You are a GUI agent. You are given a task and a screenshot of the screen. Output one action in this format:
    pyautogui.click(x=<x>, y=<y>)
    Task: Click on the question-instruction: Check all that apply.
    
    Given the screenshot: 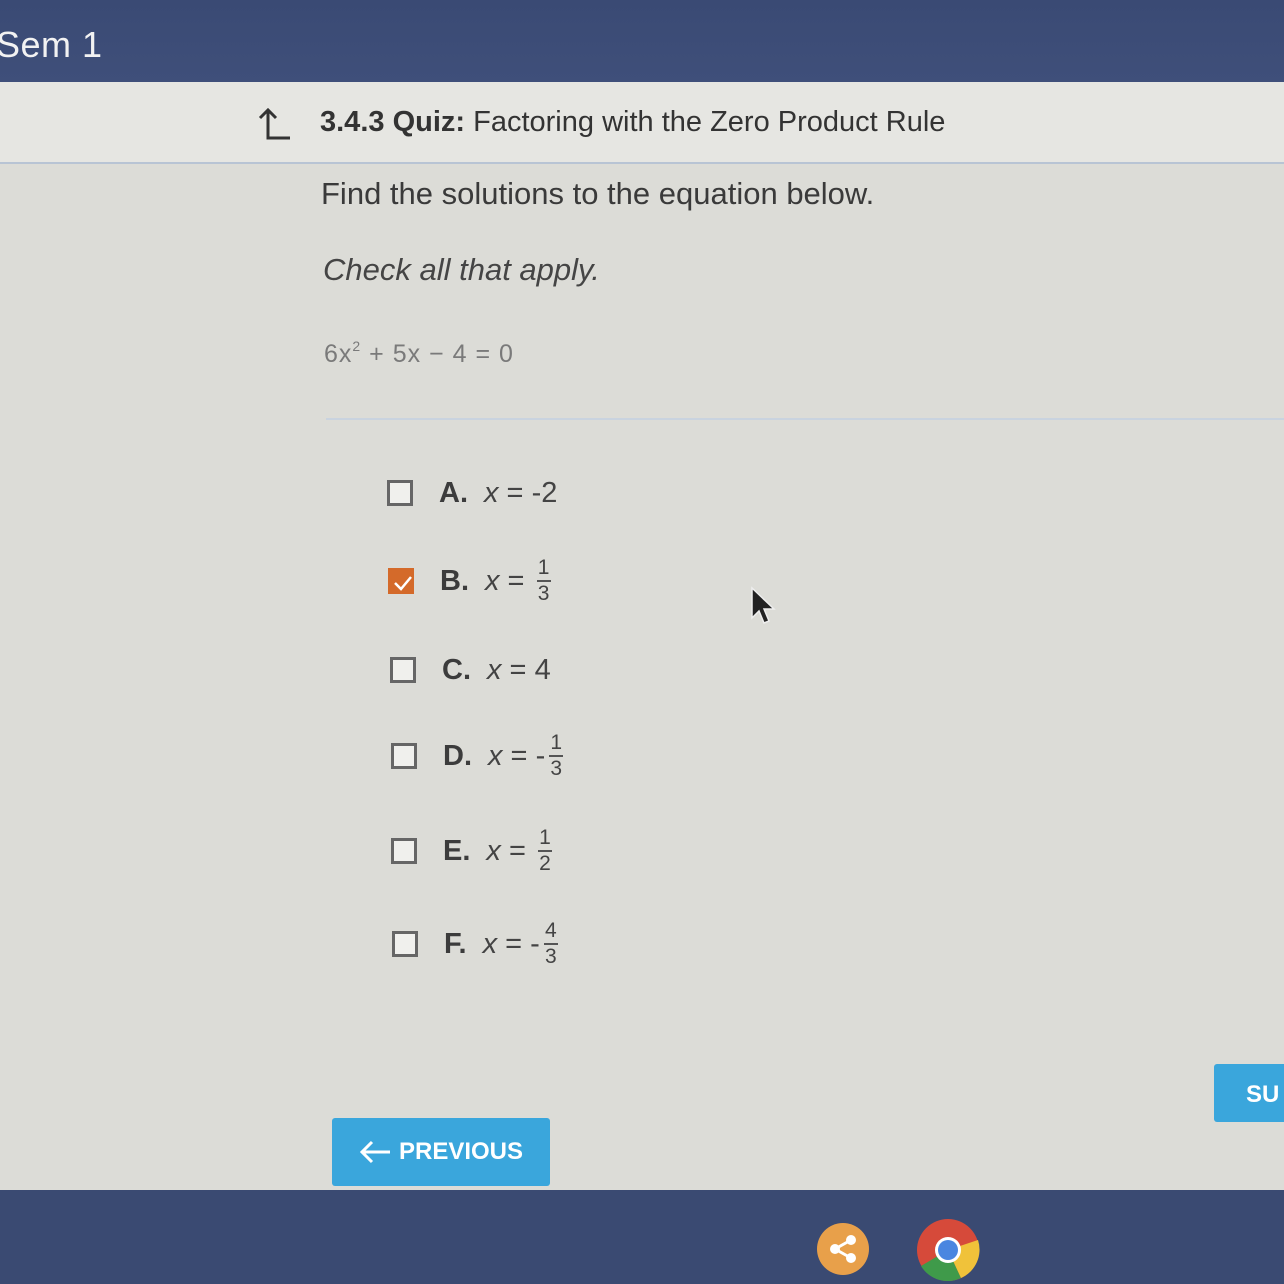 What is the action you would take?
    pyautogui.click(x=461, y=269)
    